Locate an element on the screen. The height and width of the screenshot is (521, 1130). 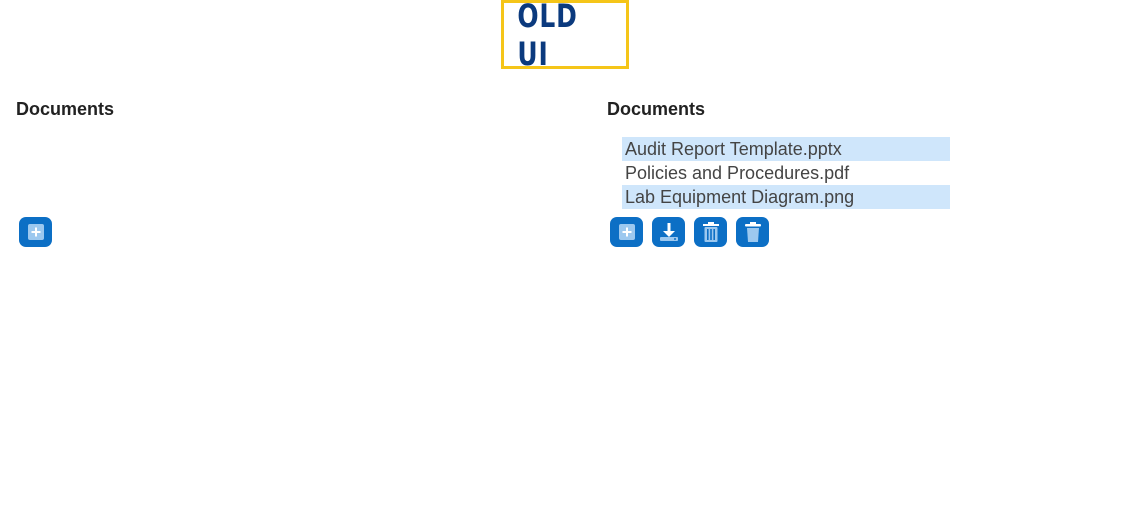
download-button is located at coordinates (668, 232).